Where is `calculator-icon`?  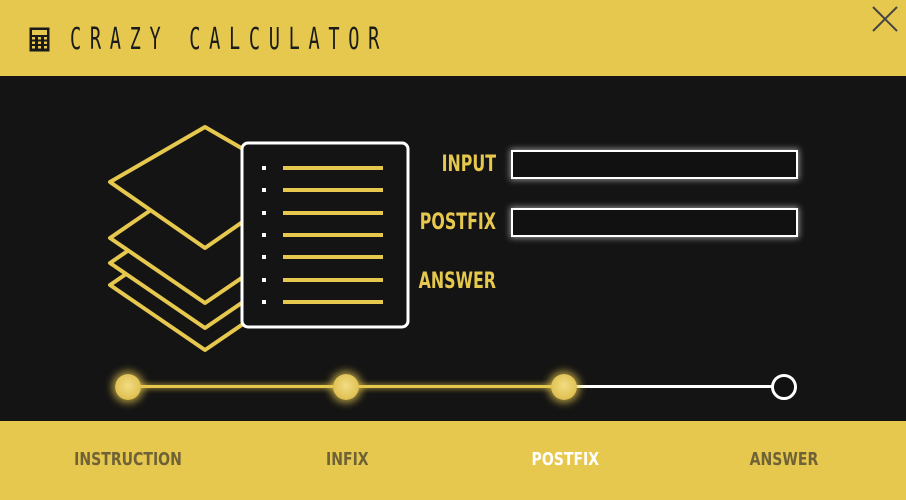 calculator-icon is located at coordinates (39, 39).